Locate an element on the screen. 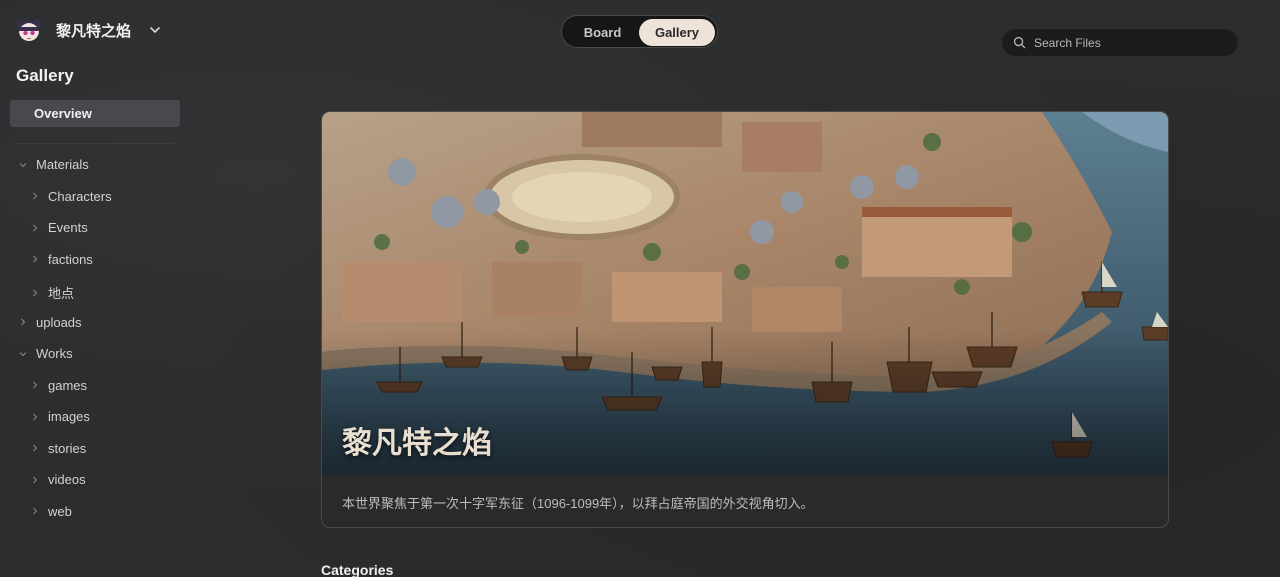 The height and width of the screenshot is (577, 1280). tab-gallery: Gallery is located at coordinates (677, 32).